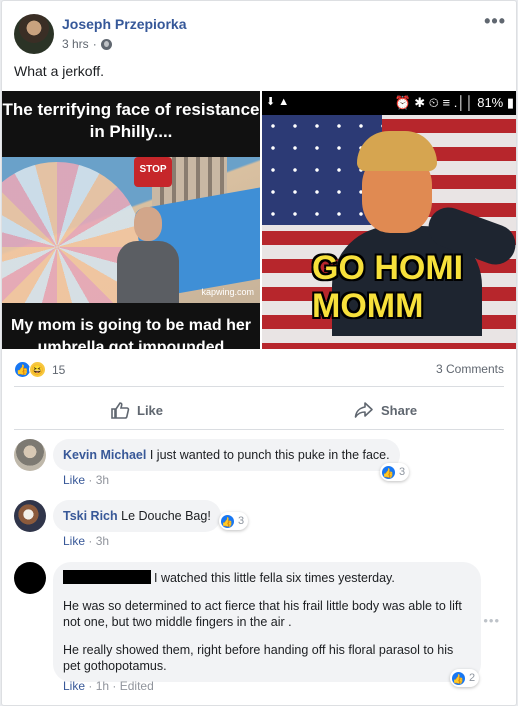 Image resolution: width=518 pixels, height=706 pixels. I want to click on post-text: What a jerkoff., so click(59, 71).